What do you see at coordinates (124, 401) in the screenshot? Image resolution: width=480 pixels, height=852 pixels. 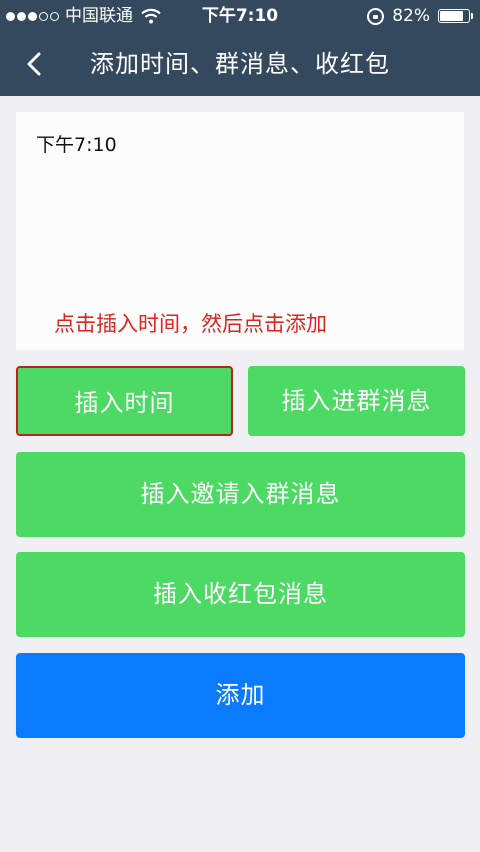 I see `insert-time-button: 插入时间` at bounding box center [124, 401].